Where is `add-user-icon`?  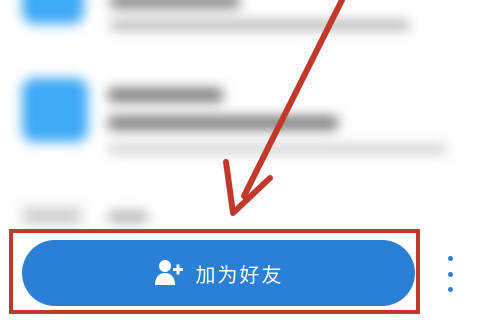 add-user-icon is located at coordinates (168, 272).